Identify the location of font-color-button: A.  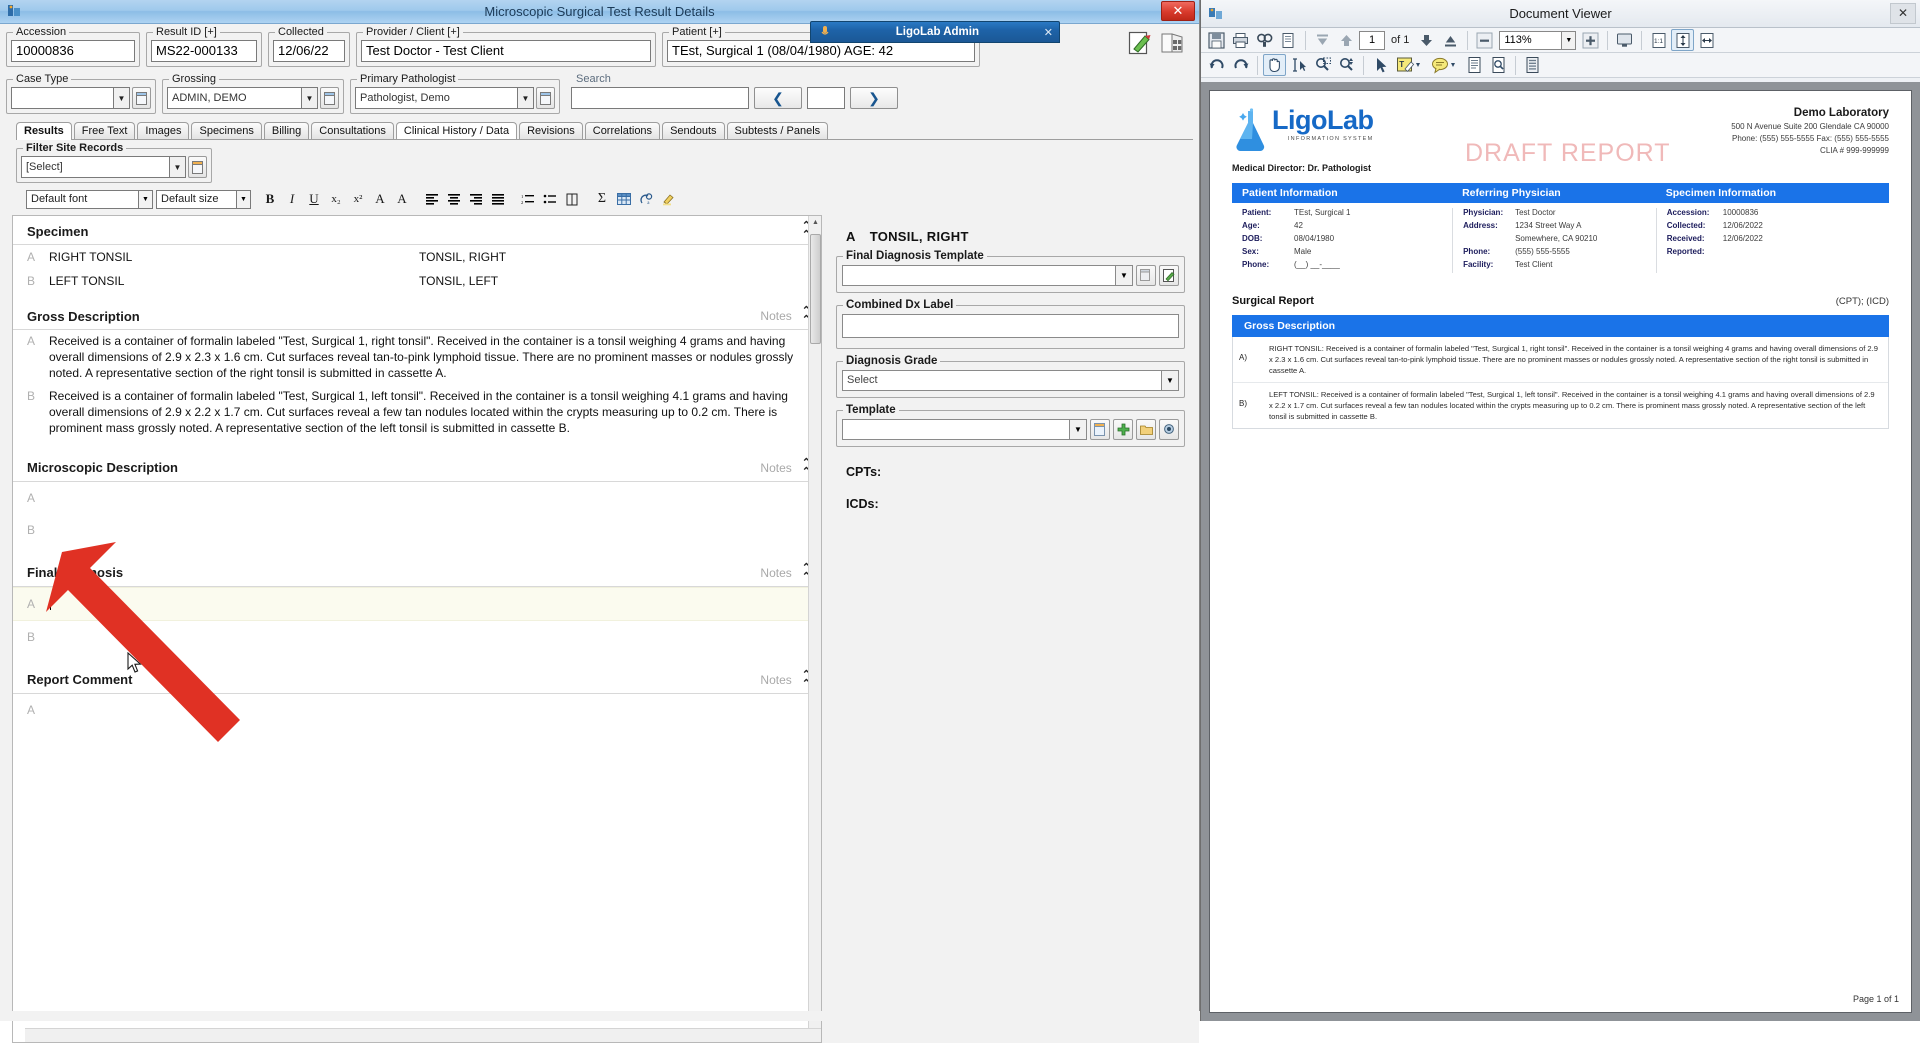
(380, 199).